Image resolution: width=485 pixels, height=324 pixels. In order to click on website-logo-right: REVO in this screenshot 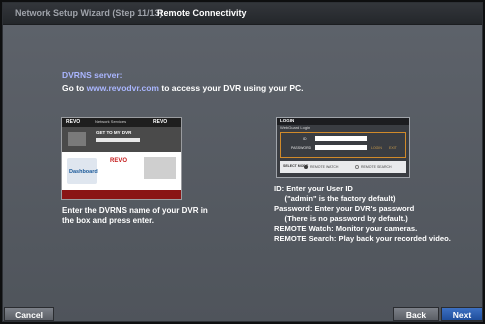, I will do `click(160, 122)`.